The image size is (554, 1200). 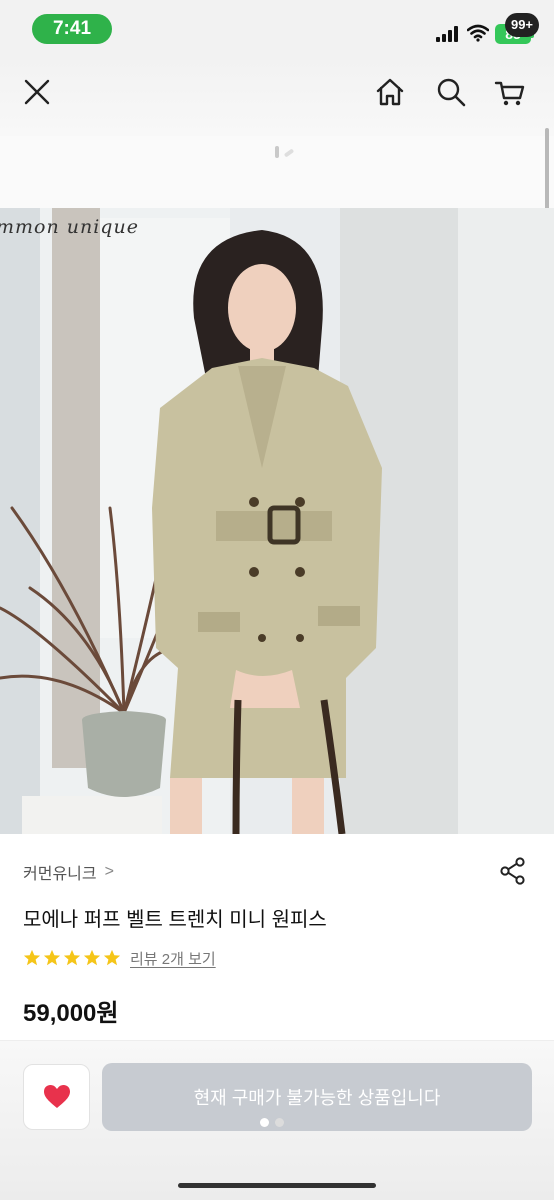 What do you see at coordinates (522, 25) in the screenshot?
I see `cart-count-badge: 99+` at bounding box center [522, 25].